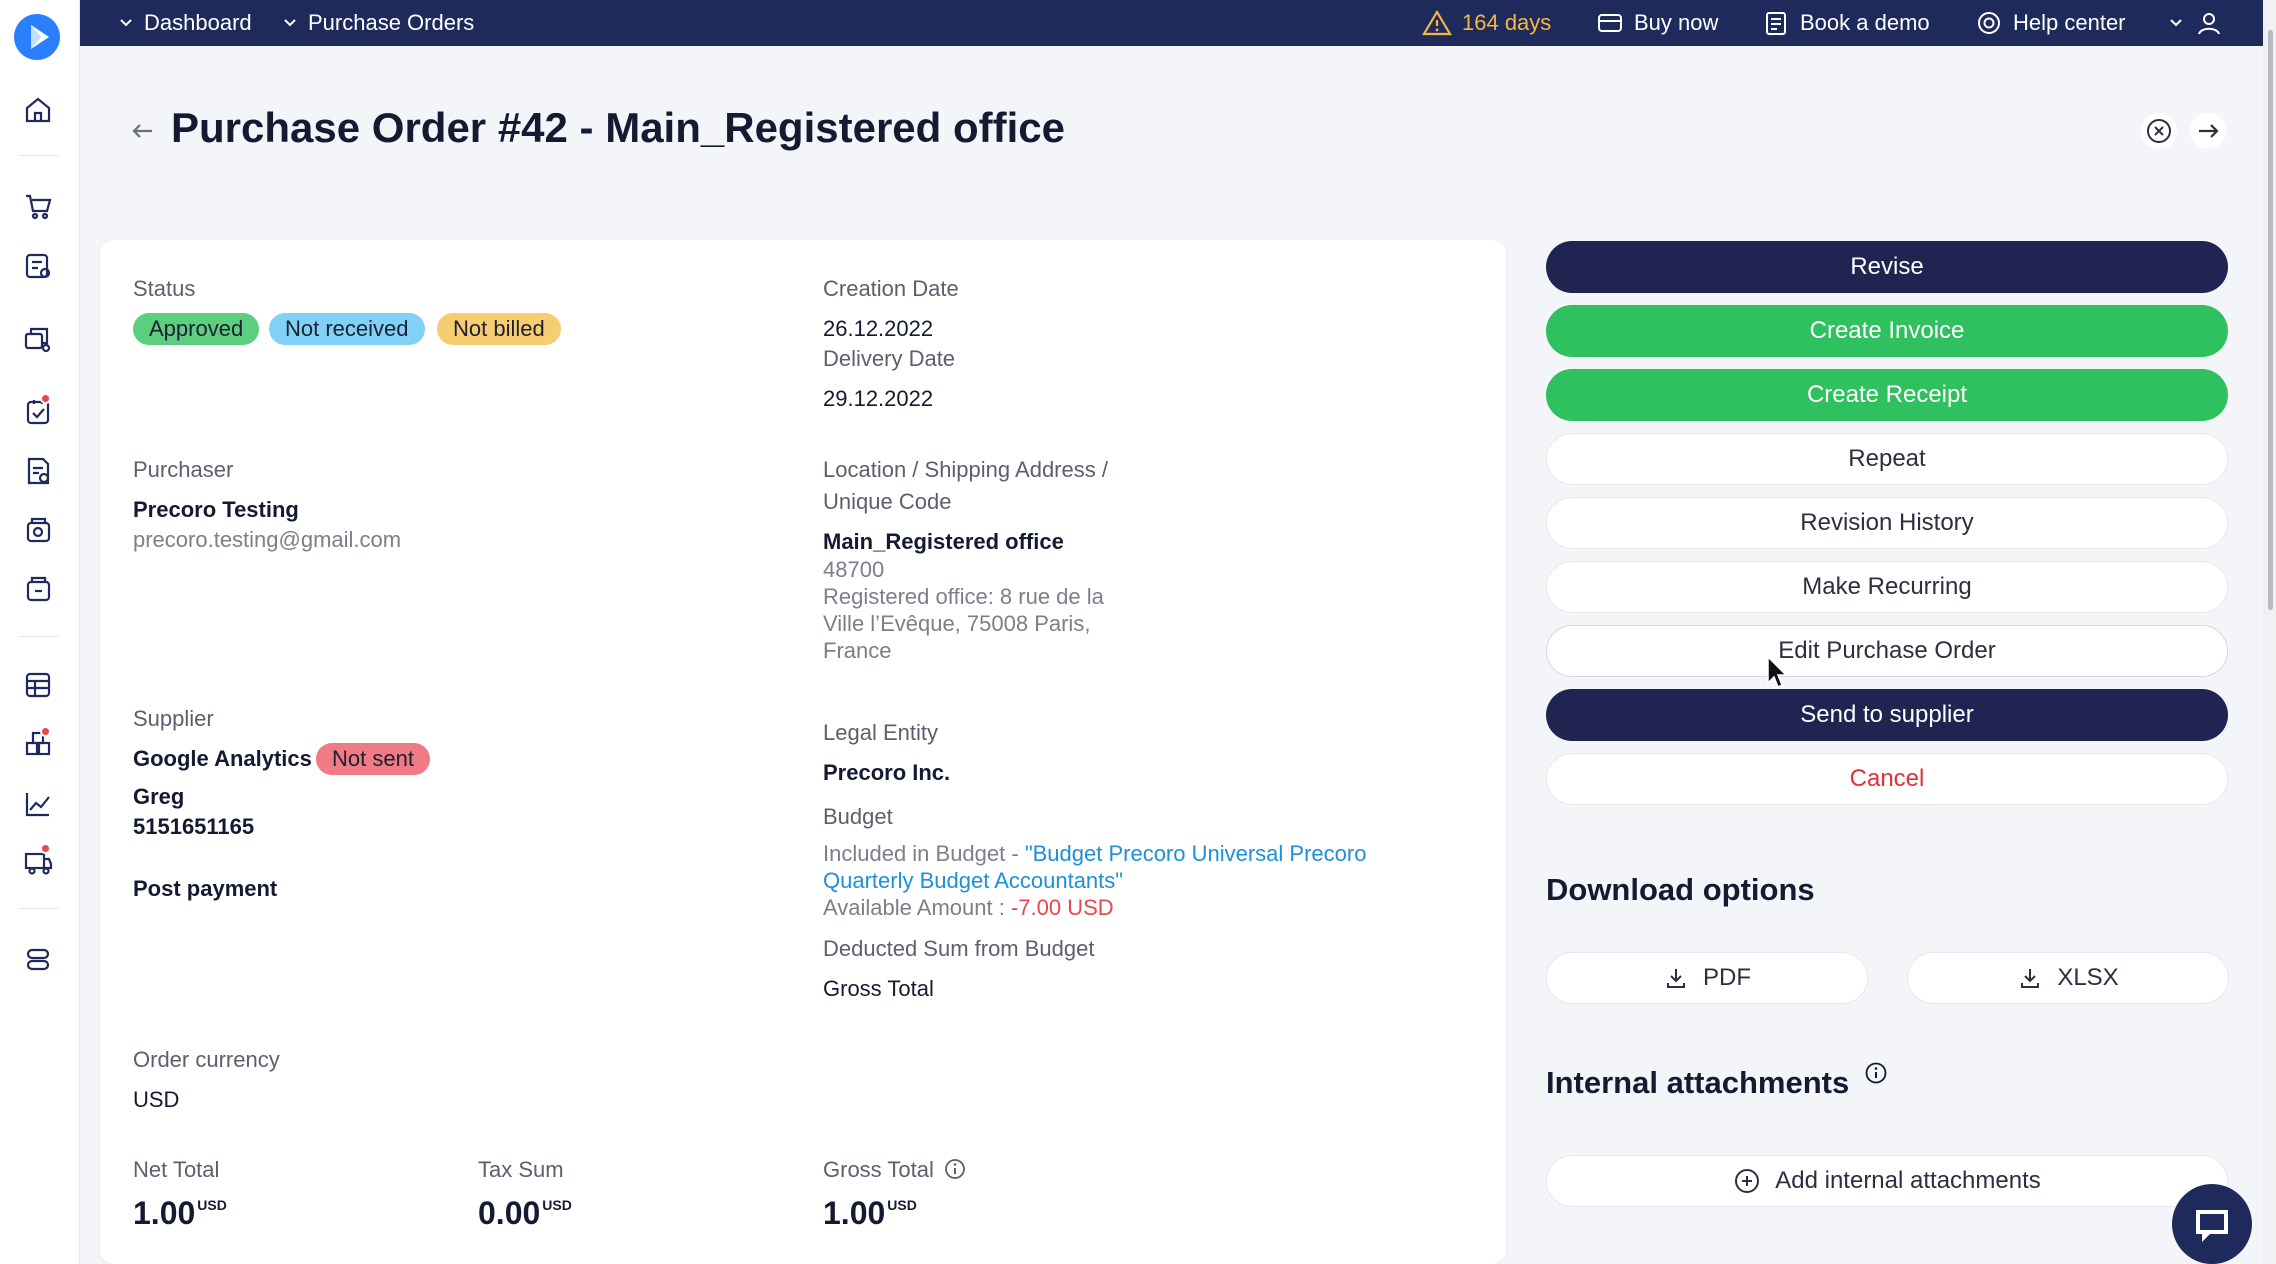 Image resolution: width=2276 pixels, height=1264 pixels. I want to click on close-icon, so click(2159, 131).